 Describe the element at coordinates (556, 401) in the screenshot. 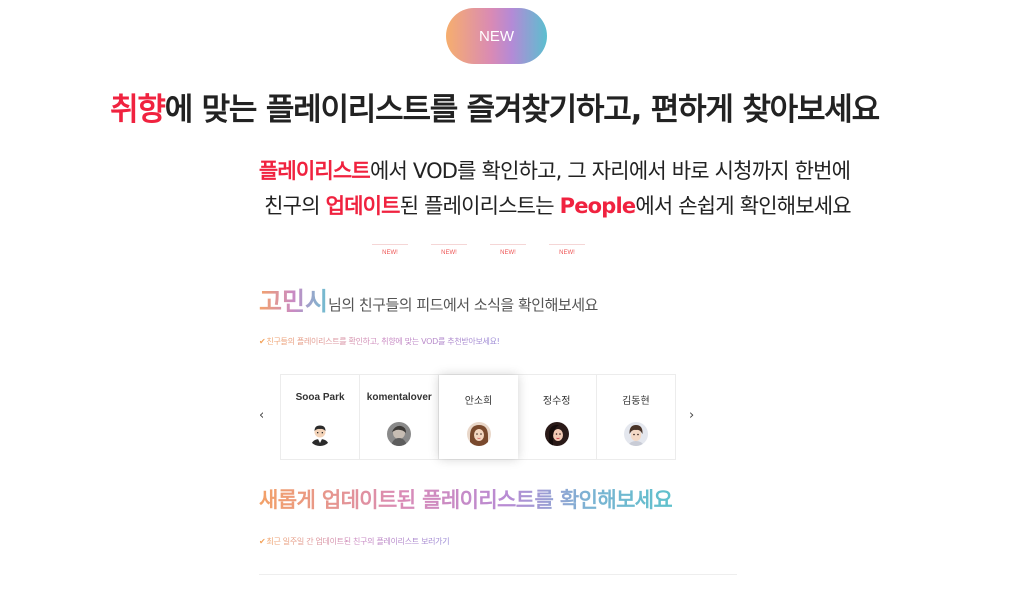

I see `friend-name: 정수정` at that location.